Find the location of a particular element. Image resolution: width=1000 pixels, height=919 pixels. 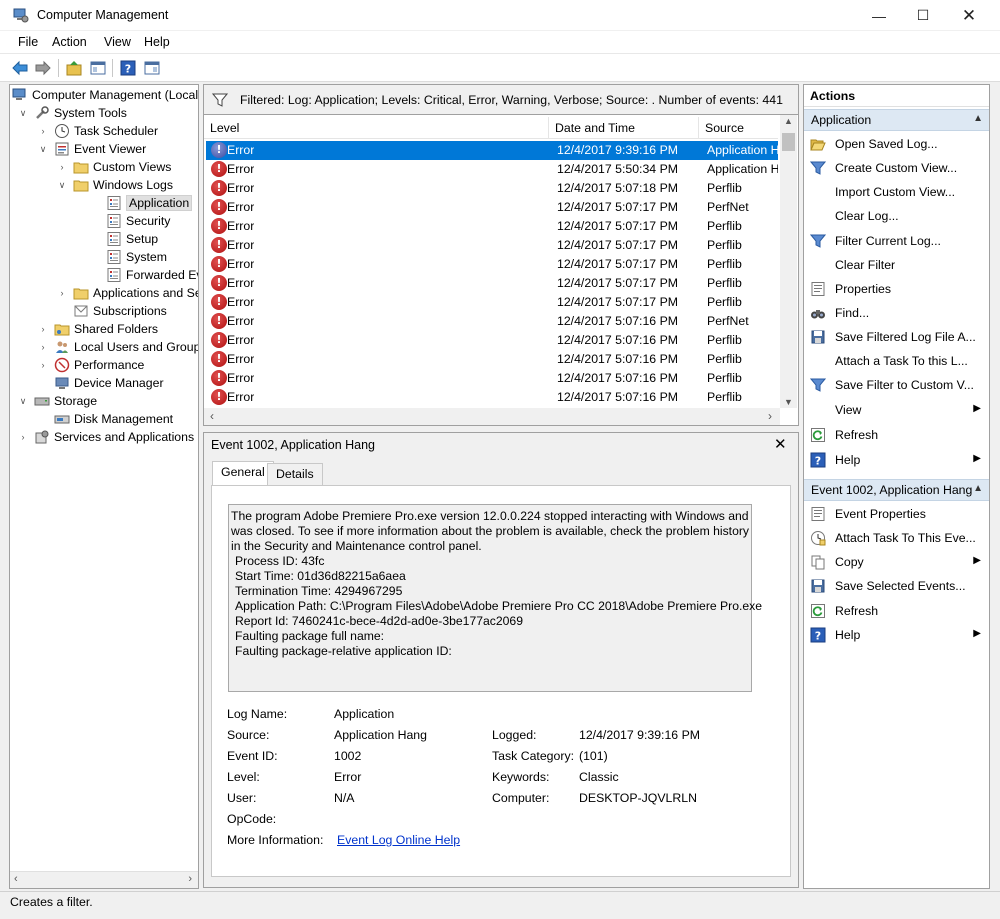

menu-help: Help is located at coordinates (157, 42).